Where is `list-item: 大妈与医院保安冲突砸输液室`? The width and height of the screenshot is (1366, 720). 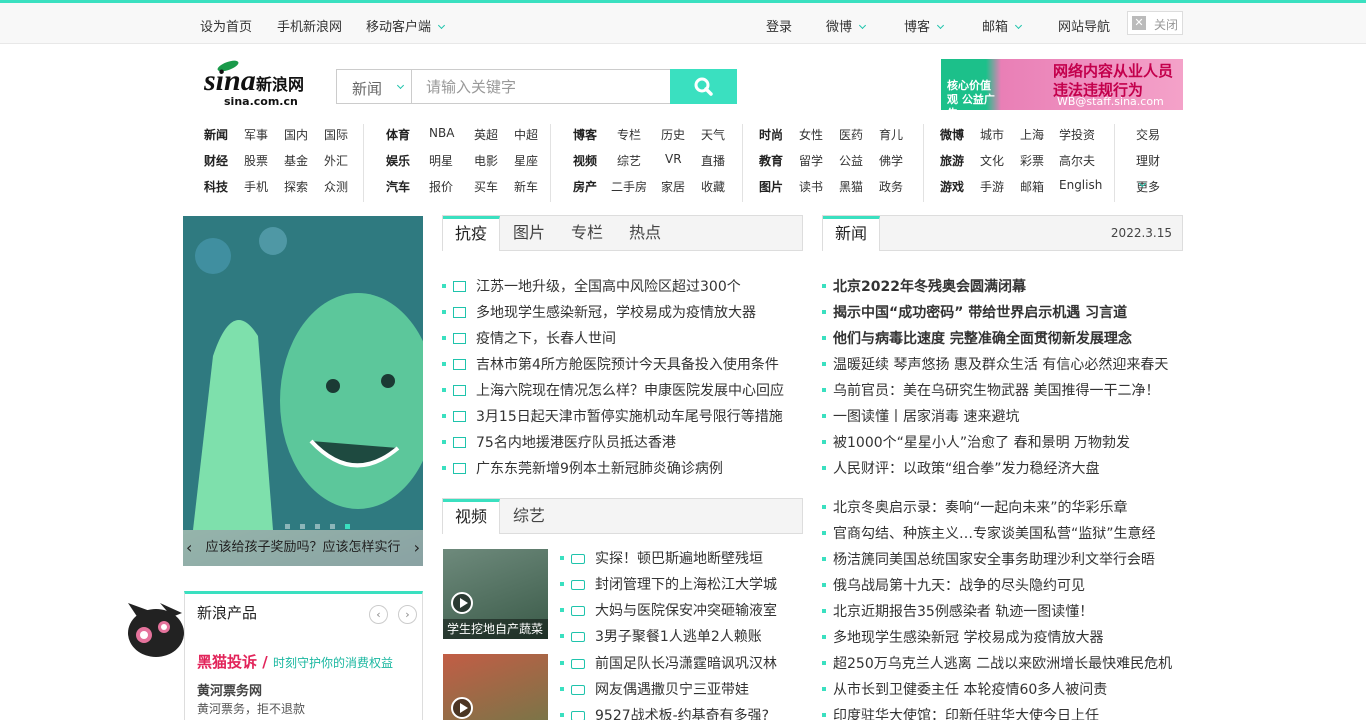 list-item: 大妈与医院保安冲突砸输液室 is located at coordinates (668, 610).